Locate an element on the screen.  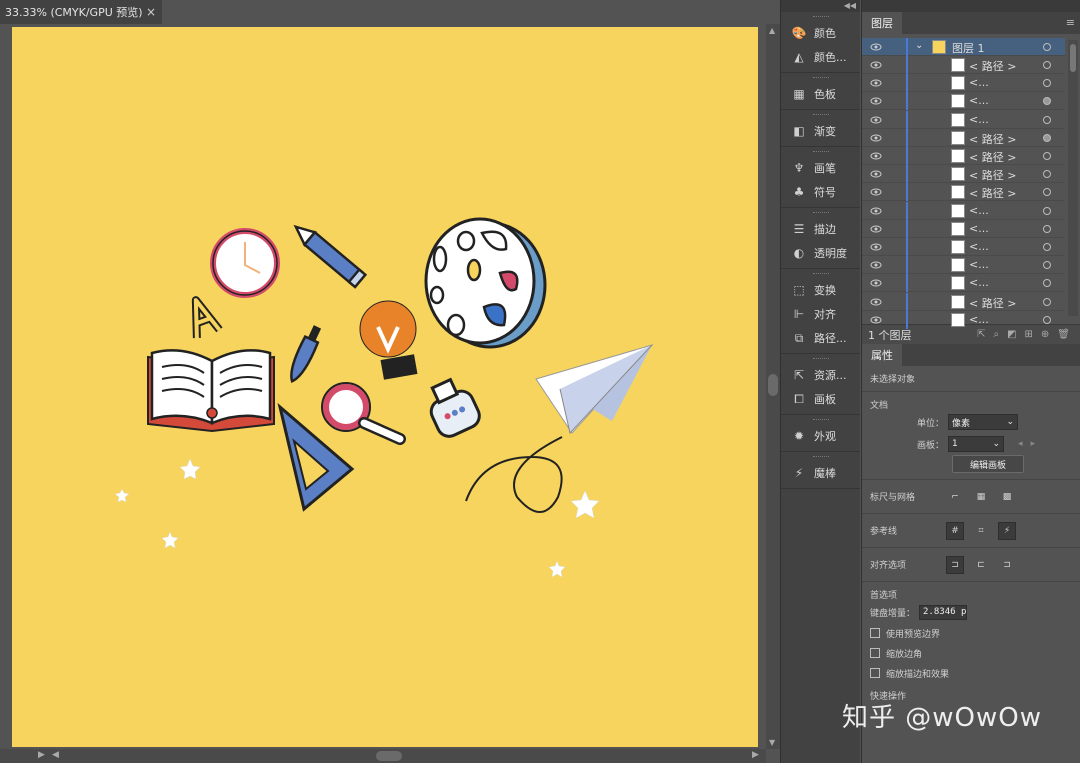
tab-layers: 图层 is located at coordinates (882, 23).